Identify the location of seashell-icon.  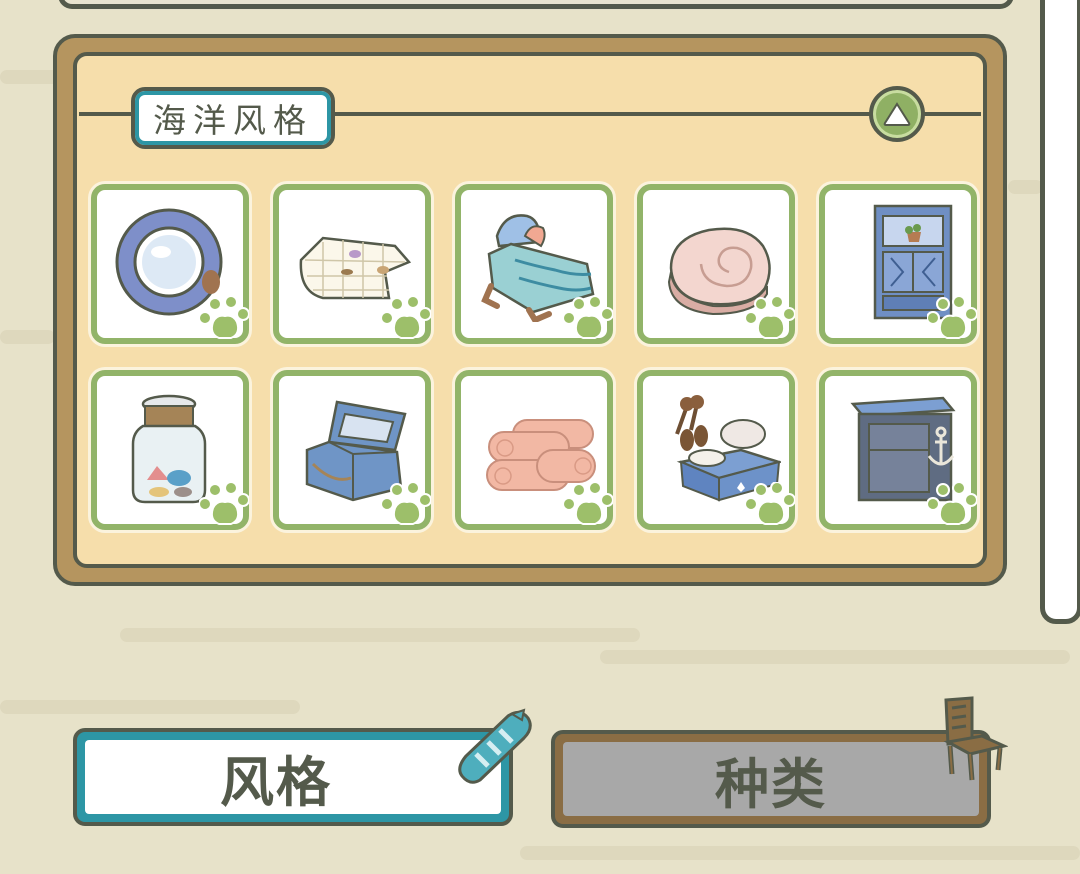
(495, 746).